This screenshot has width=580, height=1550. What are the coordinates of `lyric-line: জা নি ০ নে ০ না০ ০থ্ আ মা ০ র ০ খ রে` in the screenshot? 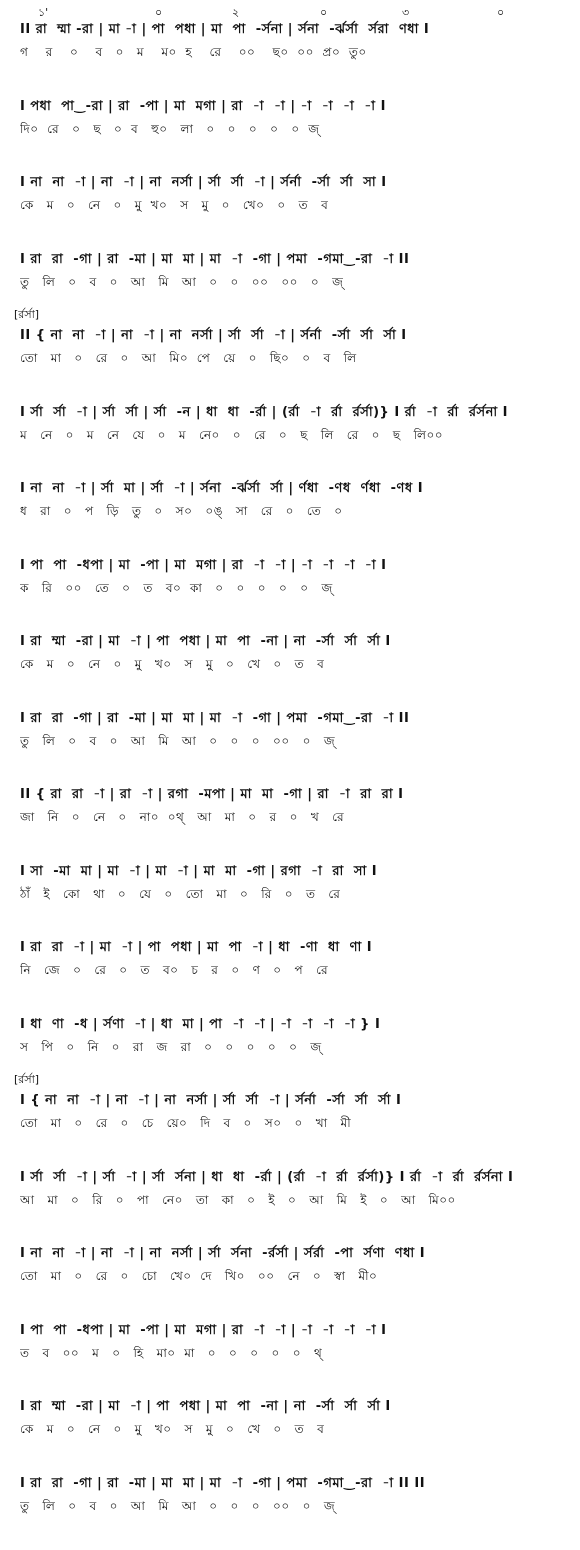 It's located at (182, 817).